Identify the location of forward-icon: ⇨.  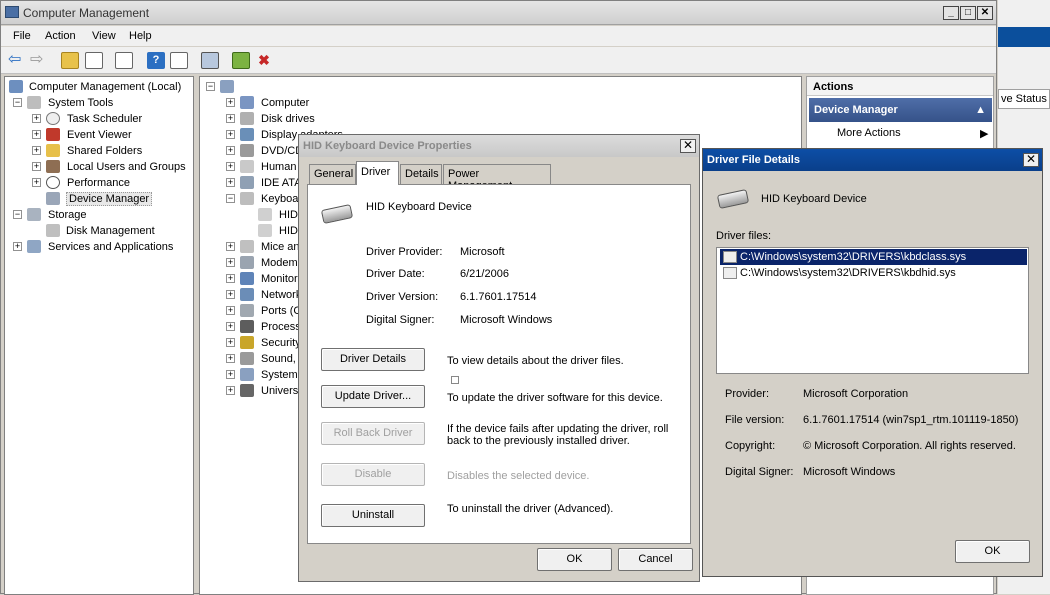
(39, 60).